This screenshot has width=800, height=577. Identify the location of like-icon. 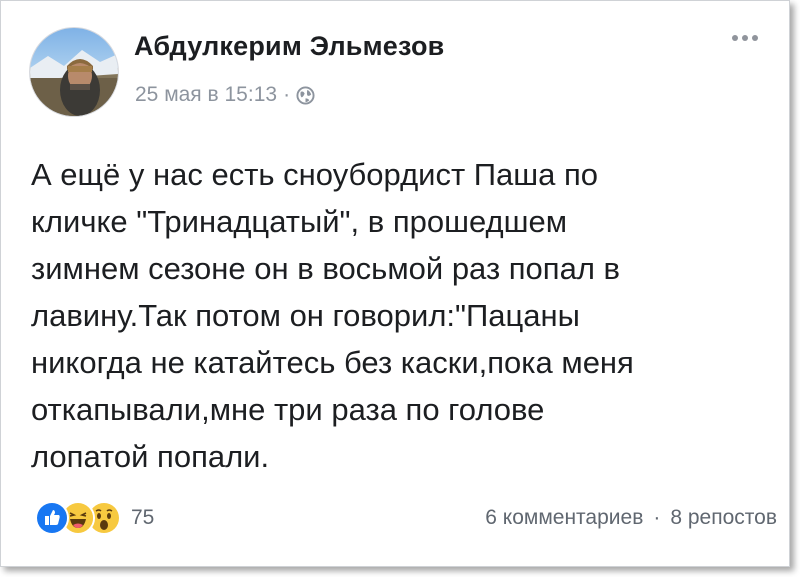
(52, 518).